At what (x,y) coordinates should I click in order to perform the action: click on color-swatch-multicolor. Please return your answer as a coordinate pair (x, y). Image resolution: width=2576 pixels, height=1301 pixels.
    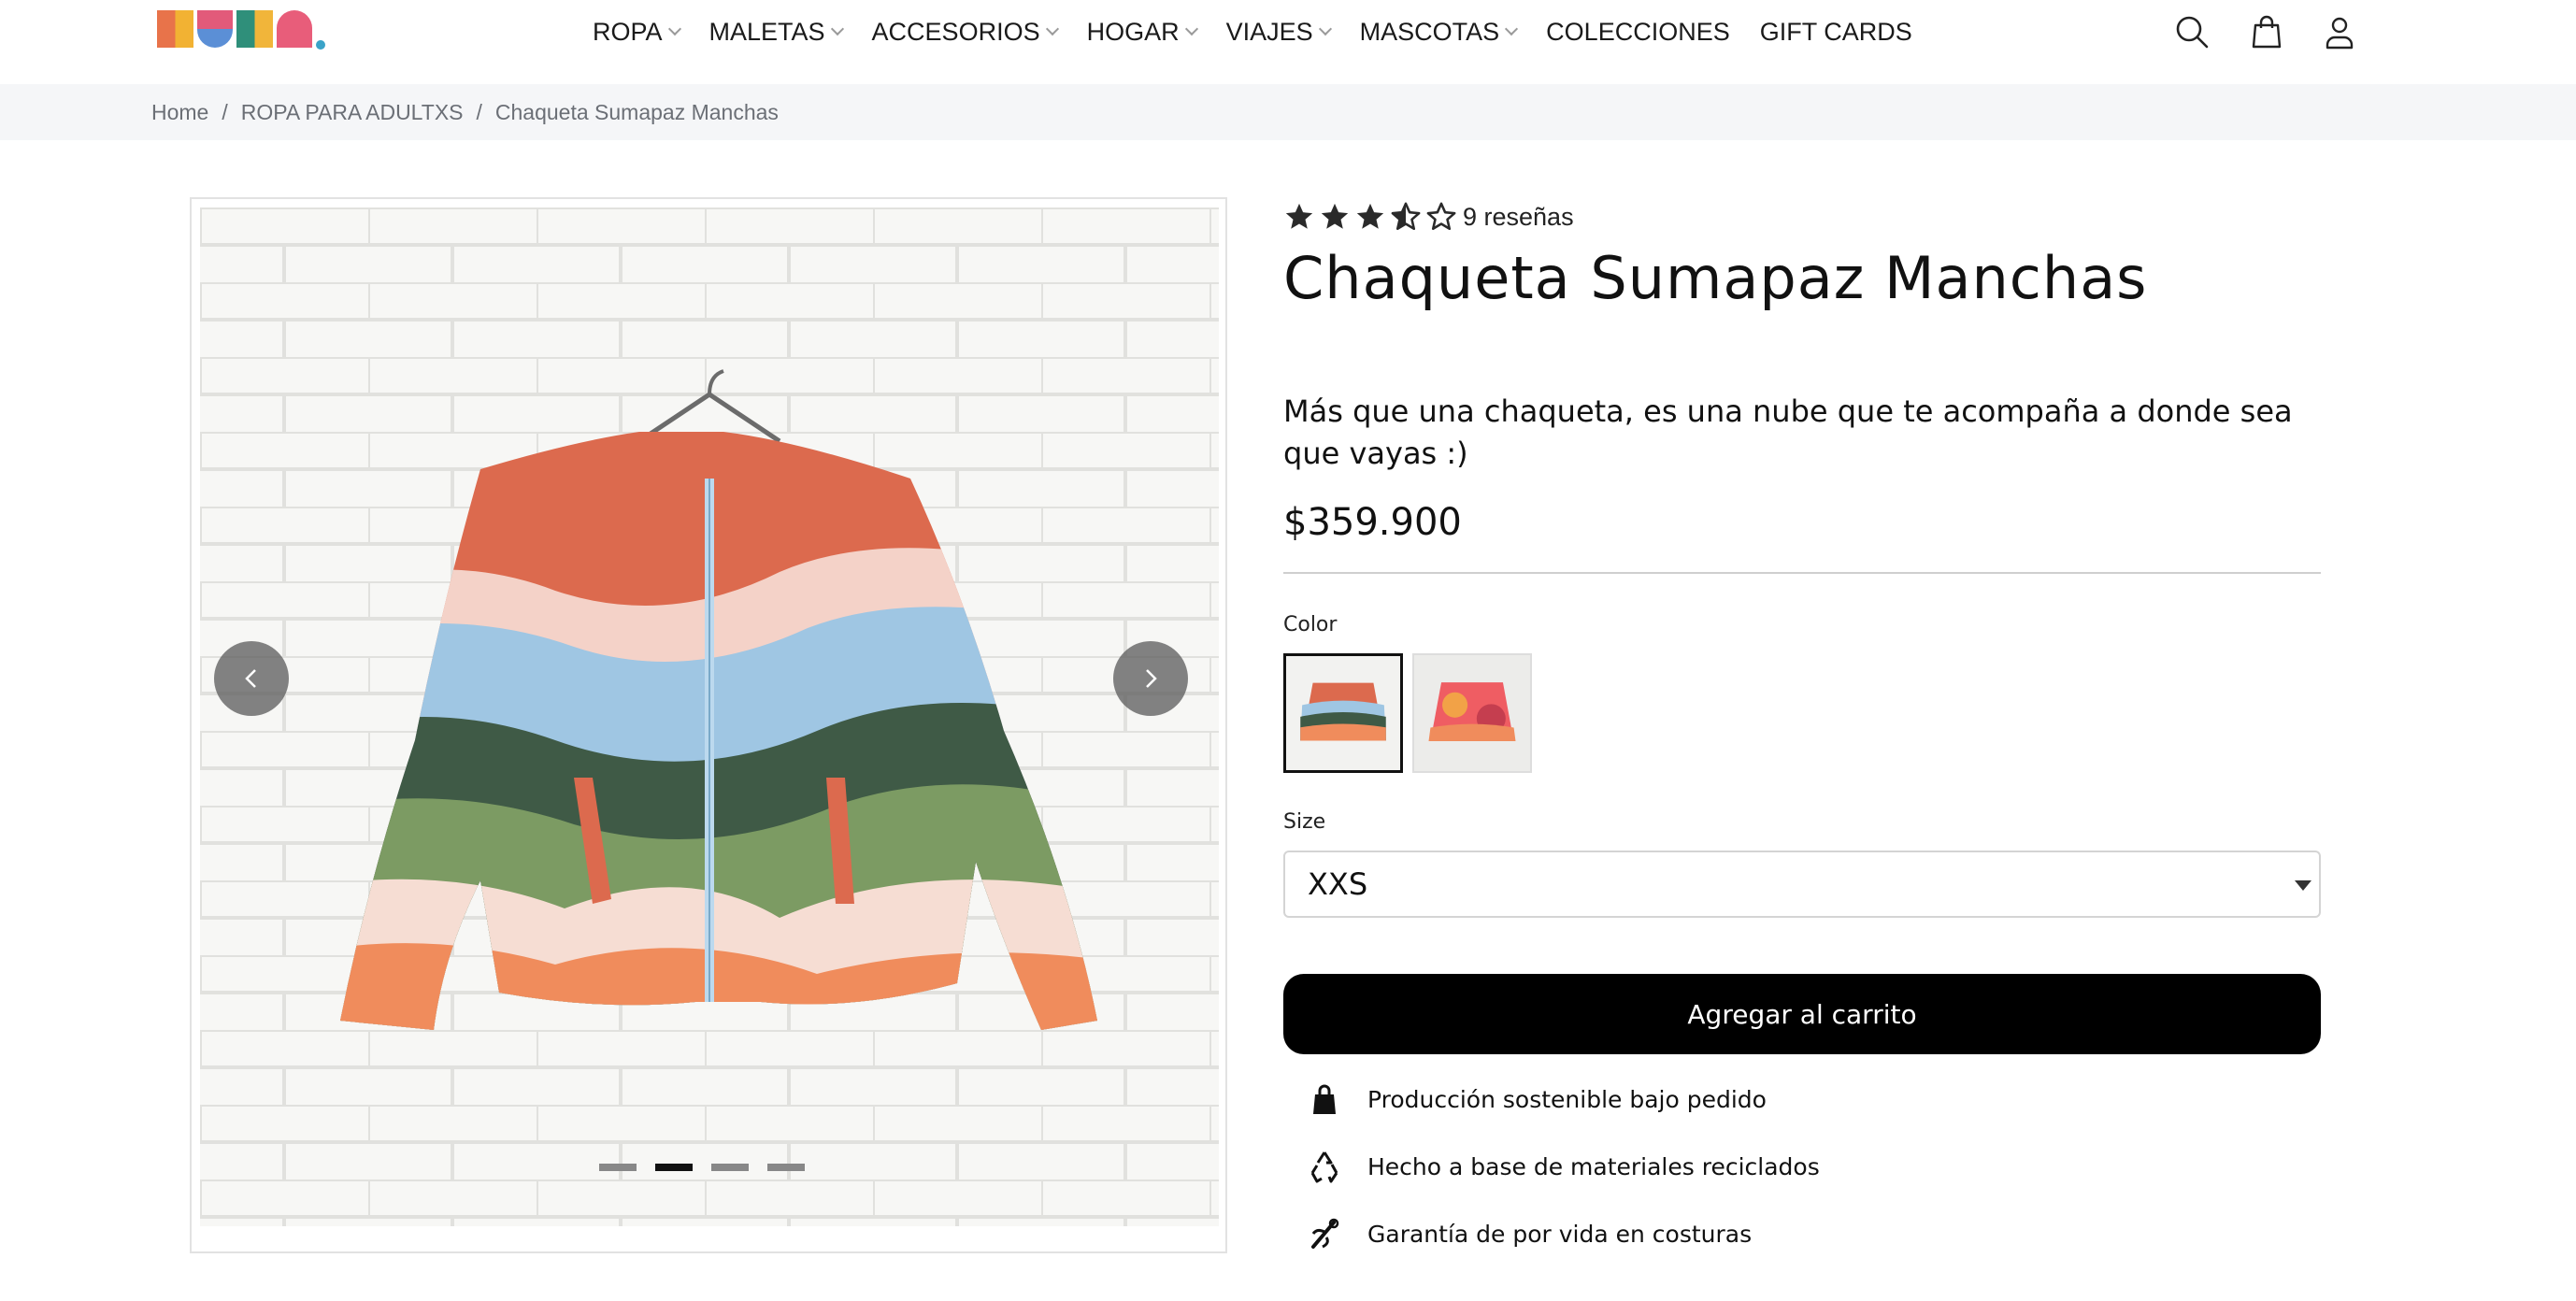
    Looking at the image, I should click on (1343, 713).